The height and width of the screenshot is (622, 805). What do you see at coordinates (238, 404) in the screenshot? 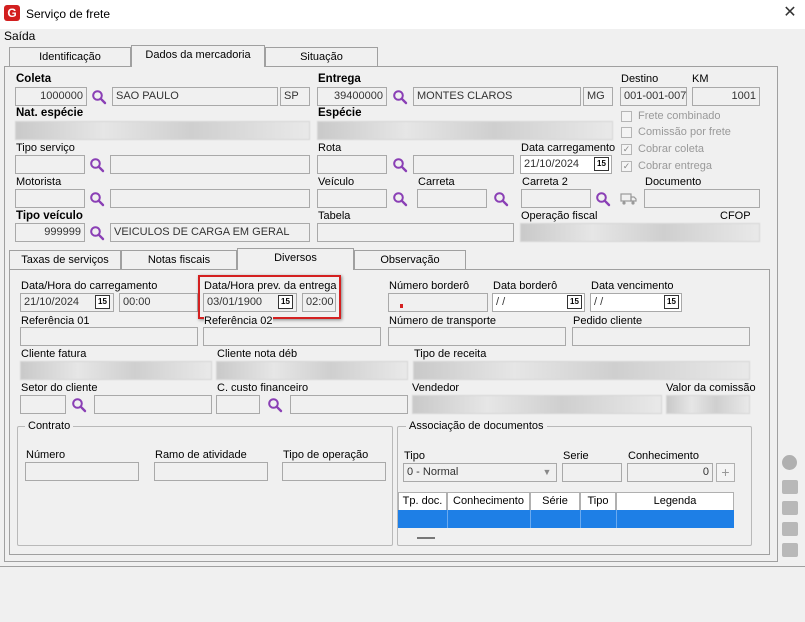
I see `c-custo-code-field` at bounding box center [238, 404].